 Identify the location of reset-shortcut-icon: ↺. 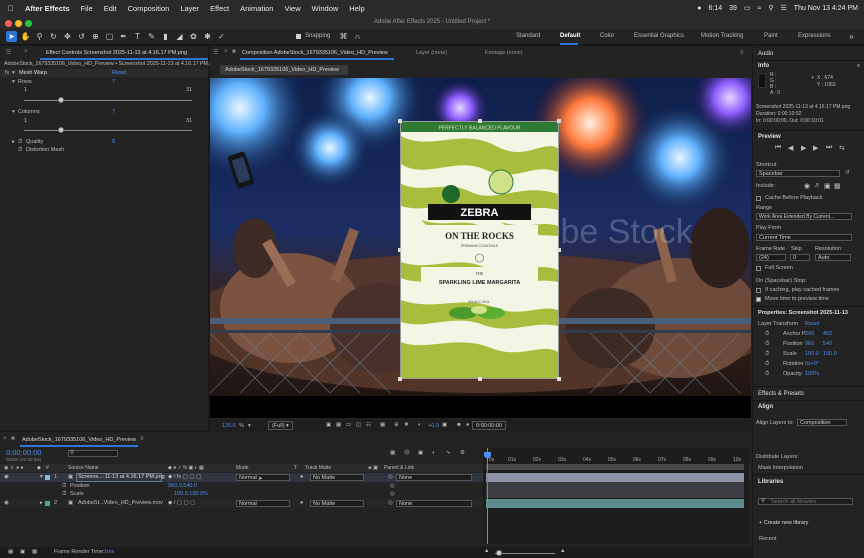
(847, 173).